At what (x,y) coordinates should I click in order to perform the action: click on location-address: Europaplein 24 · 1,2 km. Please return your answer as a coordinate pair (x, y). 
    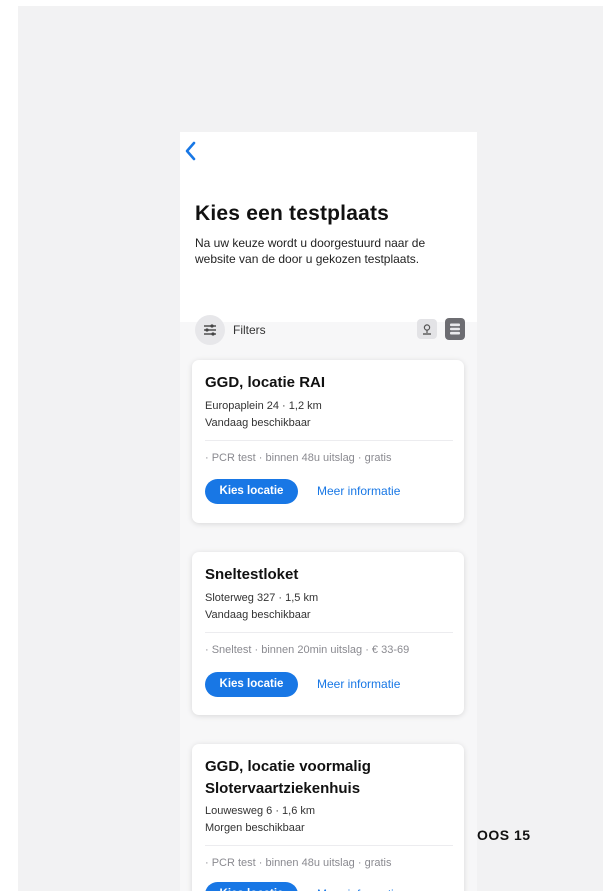
    Looking at the image, I should click on (263, 406).